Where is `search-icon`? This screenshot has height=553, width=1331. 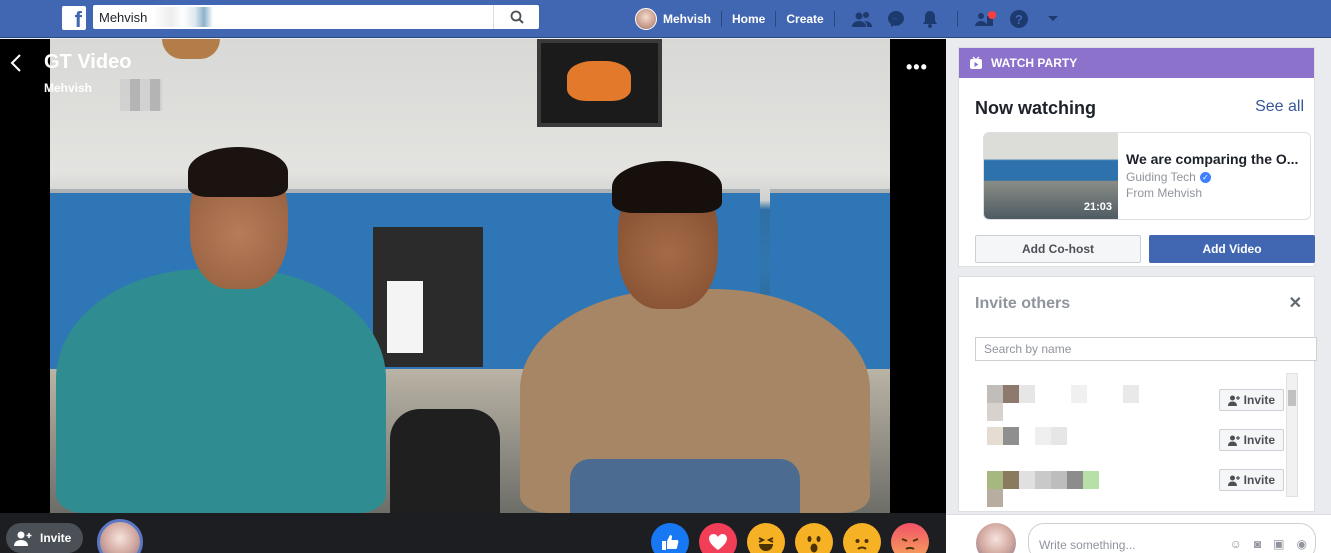
search-icon is located at coordinates (517, 17).